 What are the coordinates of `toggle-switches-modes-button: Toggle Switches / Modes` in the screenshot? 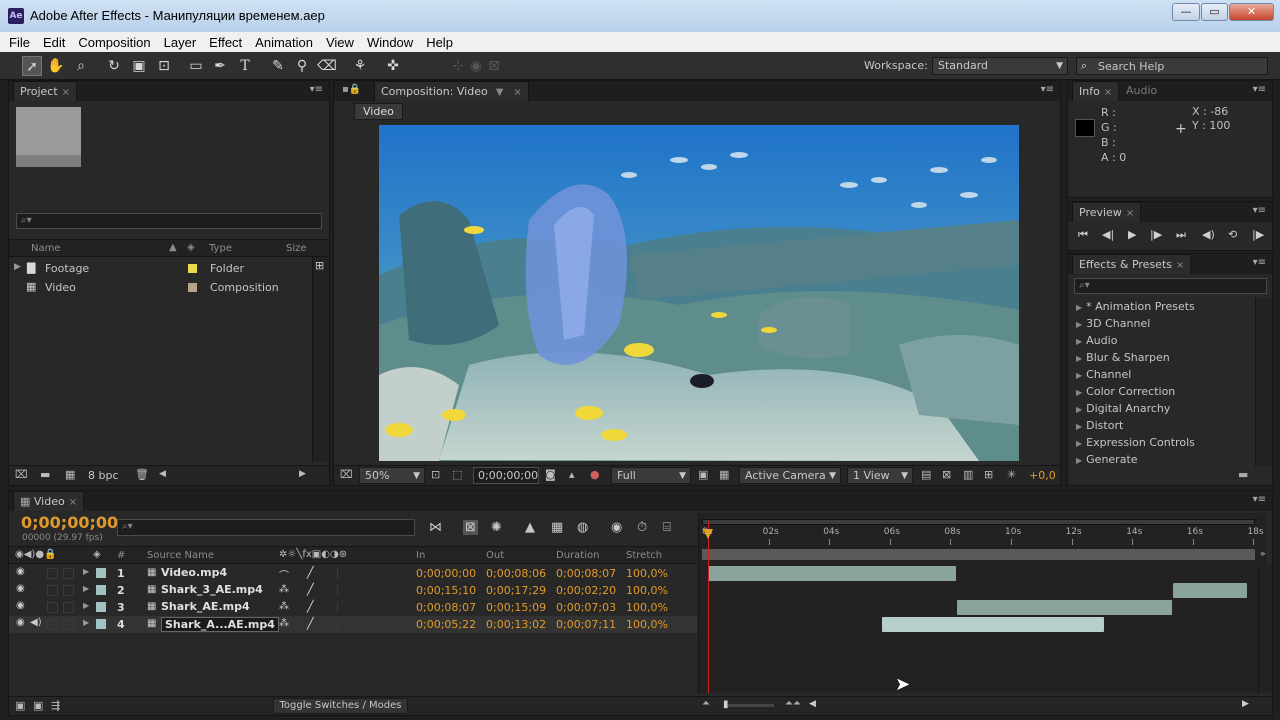 It's located at (340, 706).